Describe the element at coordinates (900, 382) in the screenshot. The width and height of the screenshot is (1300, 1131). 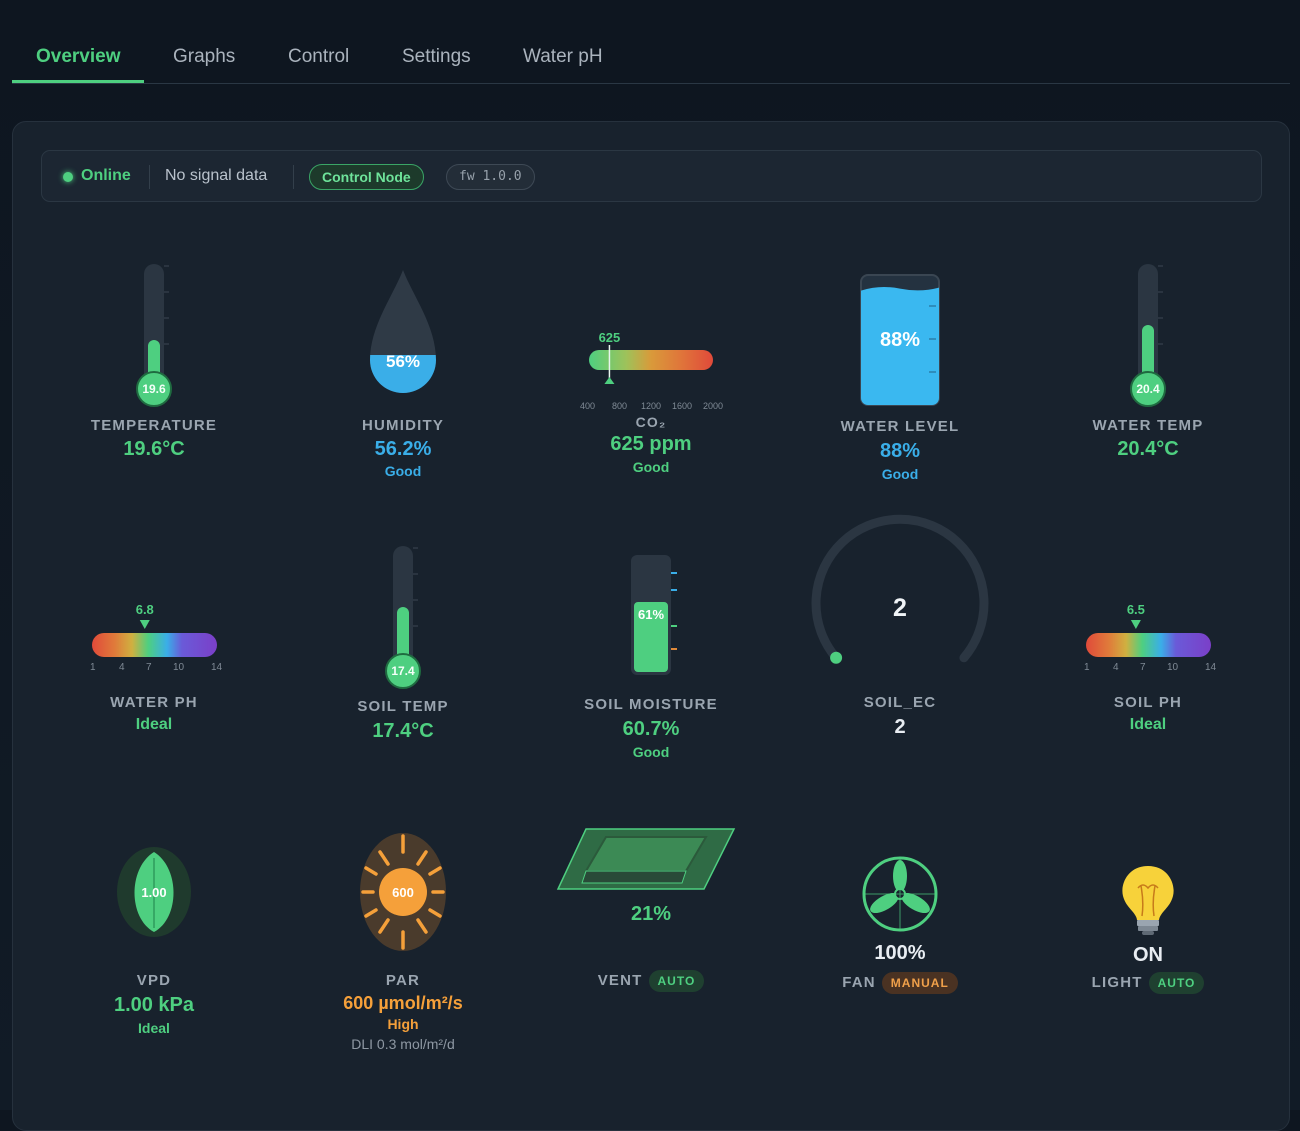
I see `water-level-widget: 88% WATER LEVEL 88% Good` at that location.